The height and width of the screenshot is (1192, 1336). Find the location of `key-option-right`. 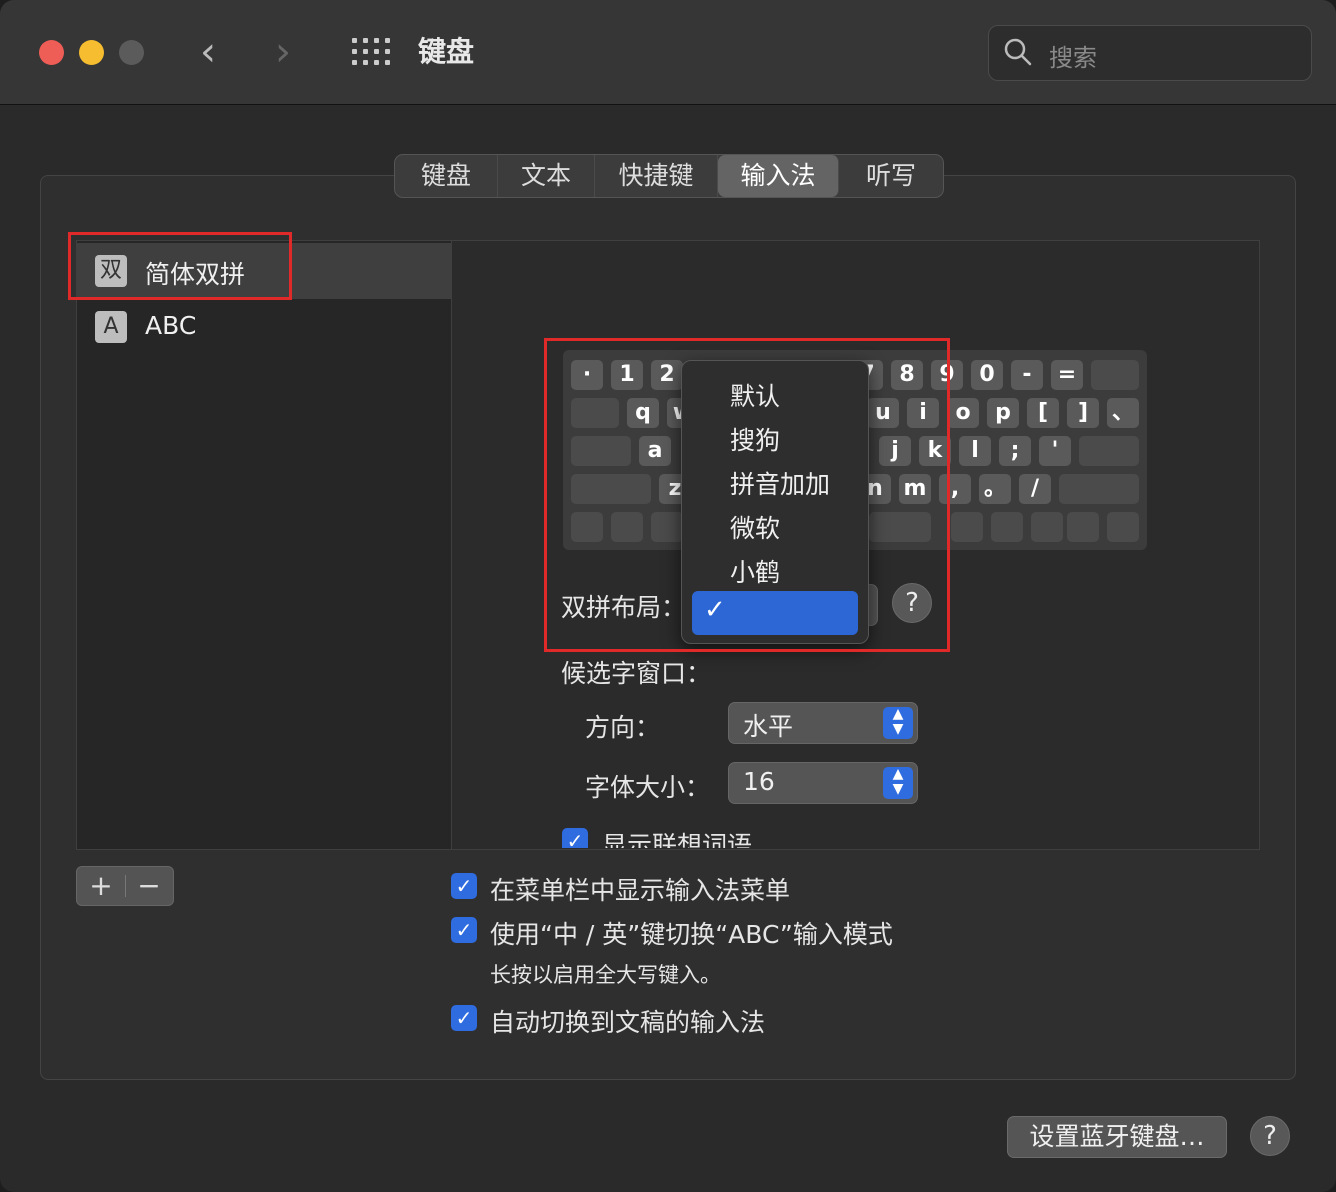

key-option-right is located at coordinates (967, 527).